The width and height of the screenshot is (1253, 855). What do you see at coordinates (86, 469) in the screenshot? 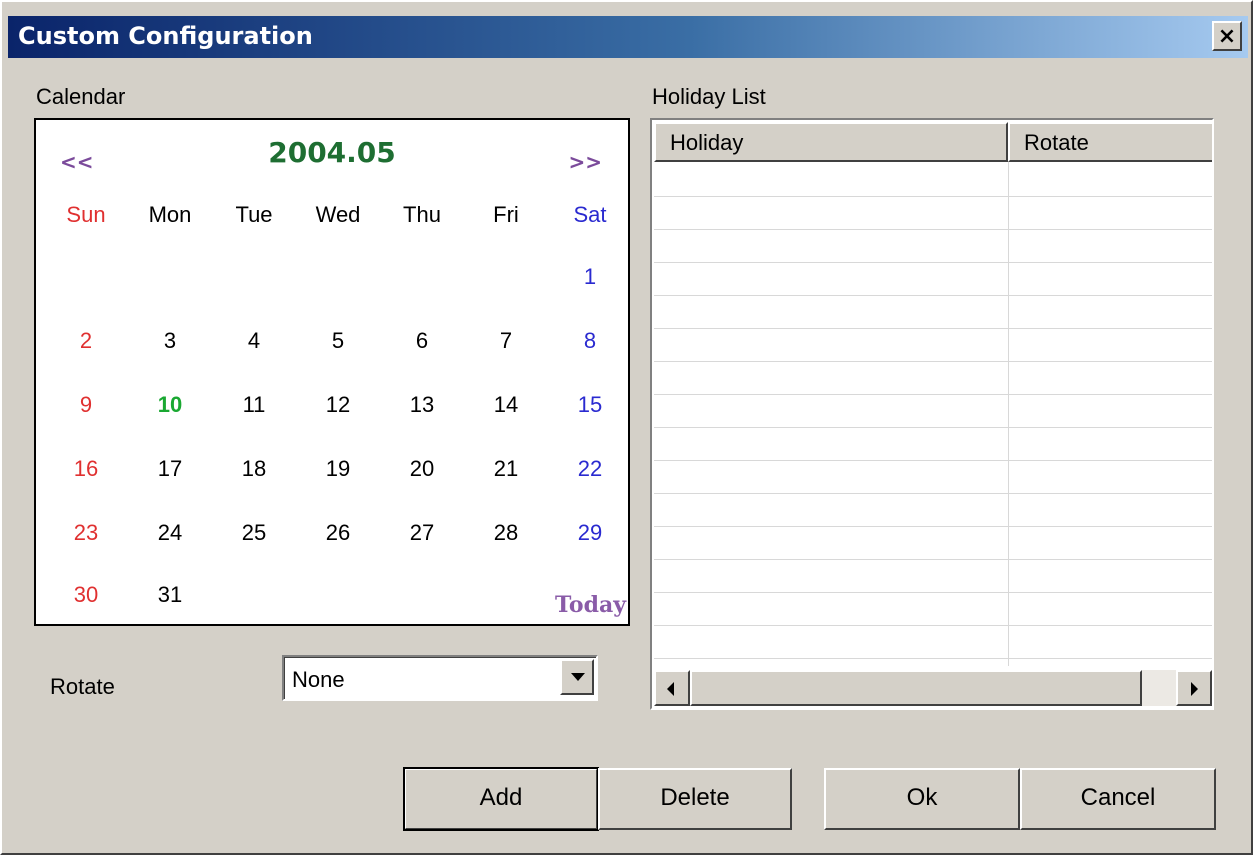
I see `calendar-day: 16` at bounding box center [86, 469].